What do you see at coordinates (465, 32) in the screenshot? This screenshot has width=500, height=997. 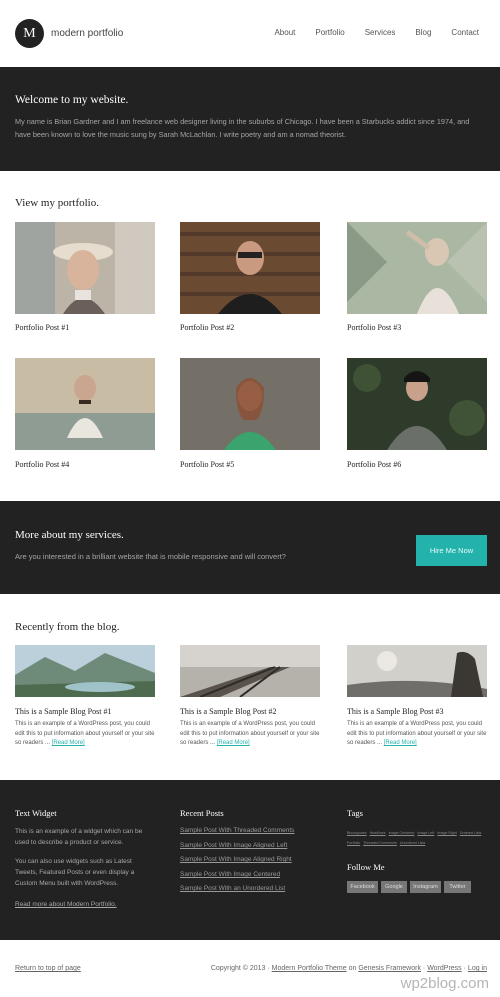 I see `nav-contact: Contact` at bounding box center [465, 32].